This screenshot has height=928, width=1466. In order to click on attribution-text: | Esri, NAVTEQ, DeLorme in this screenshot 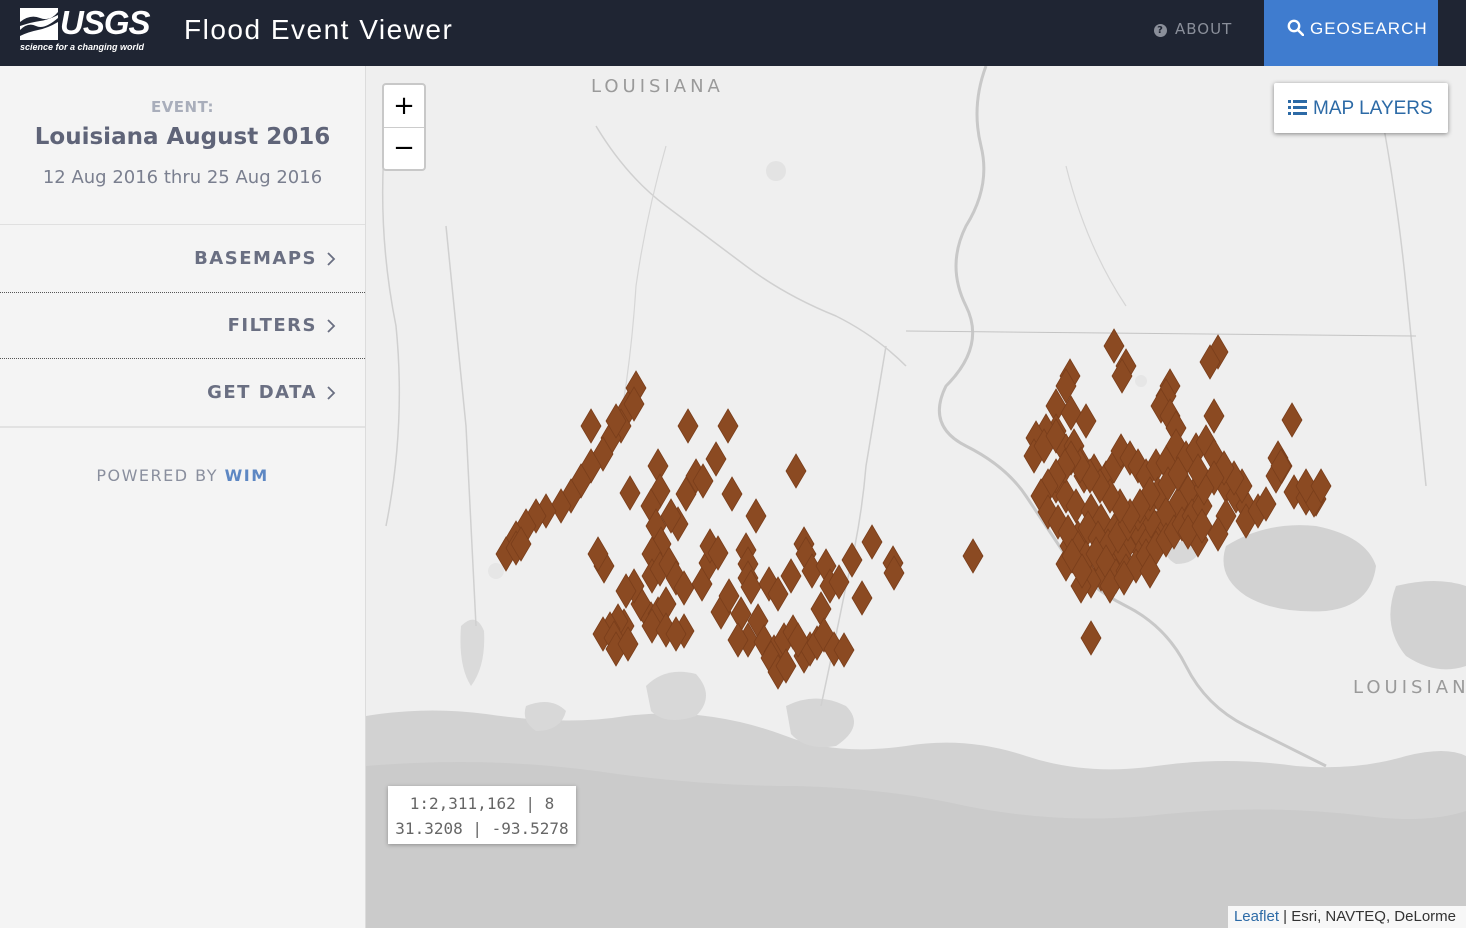, I will do `click(1369, 916)`.